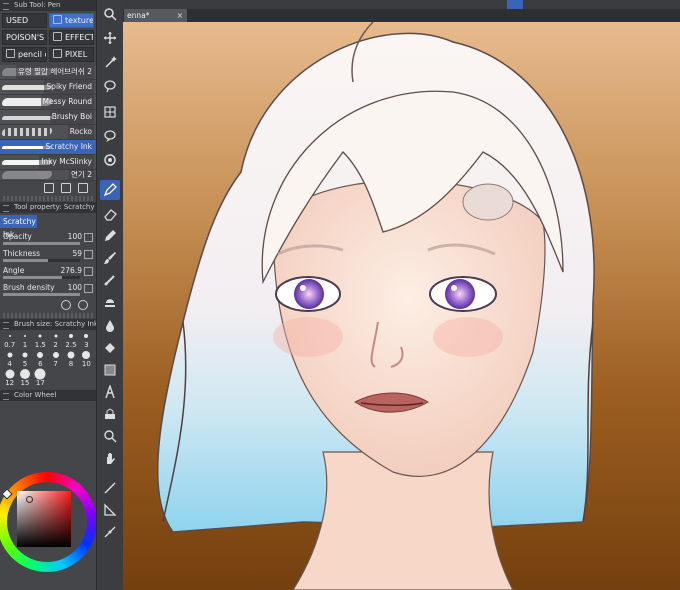 The image size is (680, 590). I want to click on brush-item-selected: Scratchy Ink, so click(48, 147).